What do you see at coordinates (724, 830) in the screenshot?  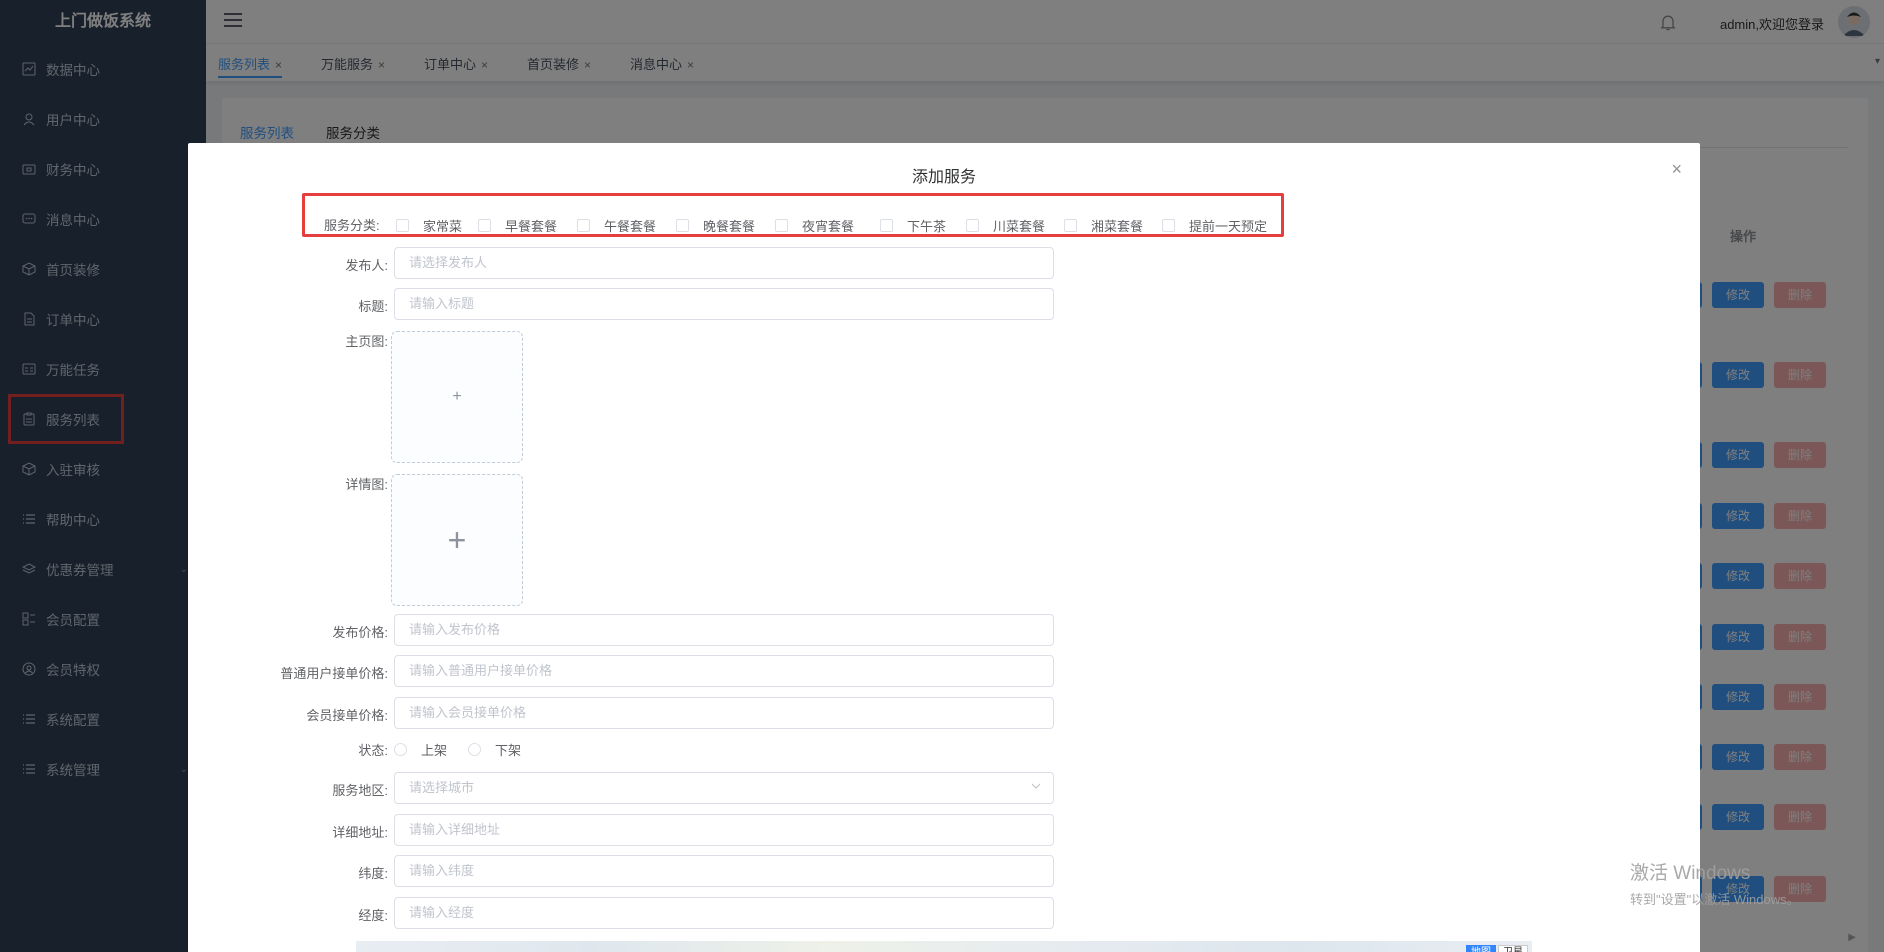 I see `address-input: 请输入详细地址` at bounding box center [724, 830].